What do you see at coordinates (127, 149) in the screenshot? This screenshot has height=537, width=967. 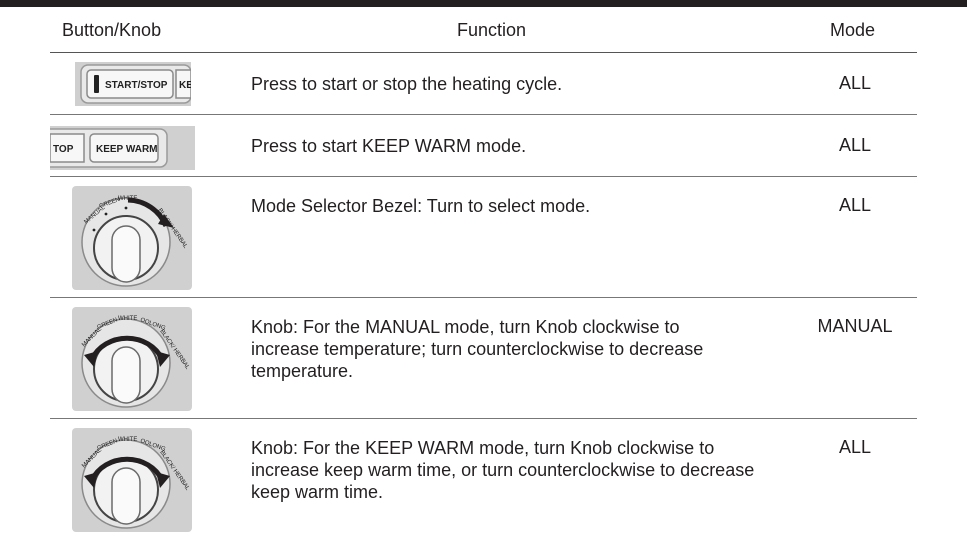 I see `keep-warm-label: KEEP WARM` at bounding box center [127, 149].